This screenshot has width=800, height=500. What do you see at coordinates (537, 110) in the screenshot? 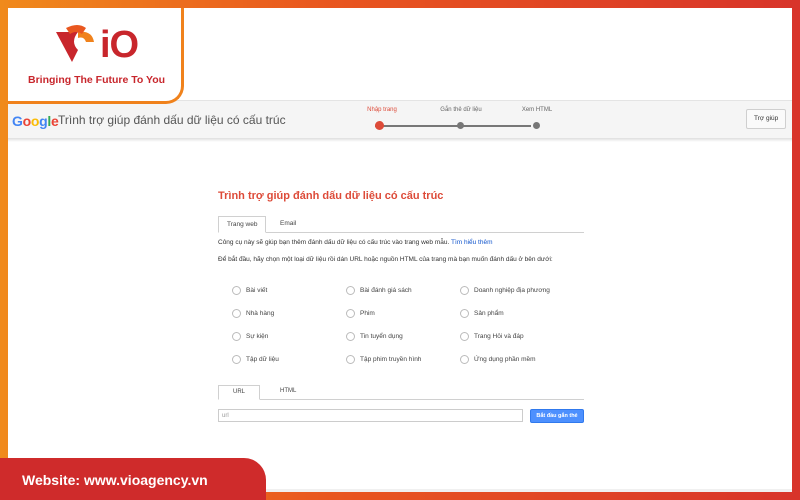
I see `step-label-view-html: Xem HTML` at bounding box center [537, 110].